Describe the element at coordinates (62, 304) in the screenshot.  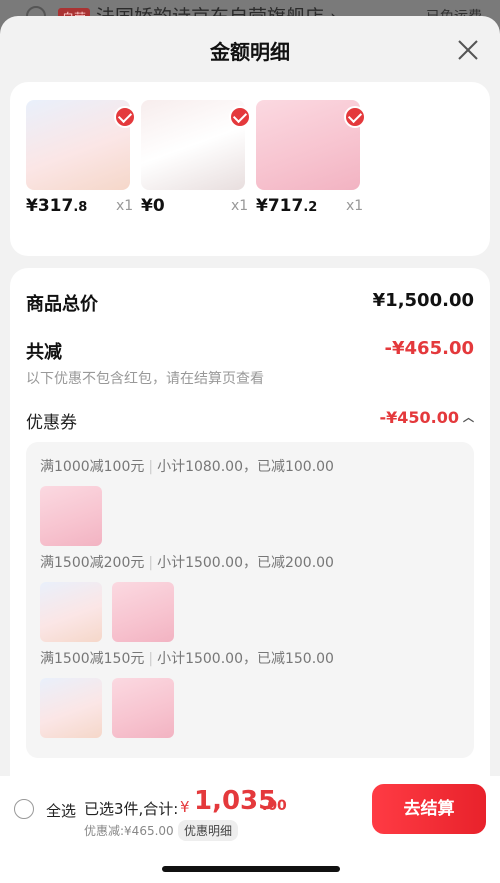
I see `total-label: 商品总价` at that location.